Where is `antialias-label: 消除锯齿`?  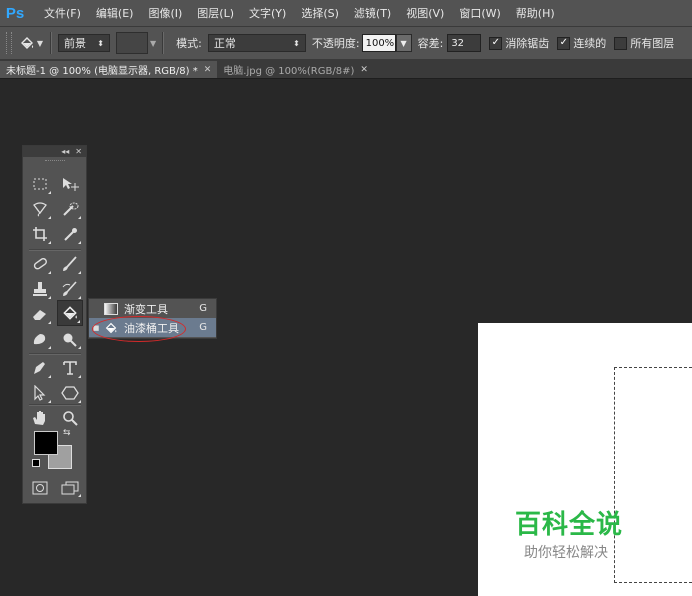 antialias-label: 消除锯齿 is located at coordinates (527, 43).